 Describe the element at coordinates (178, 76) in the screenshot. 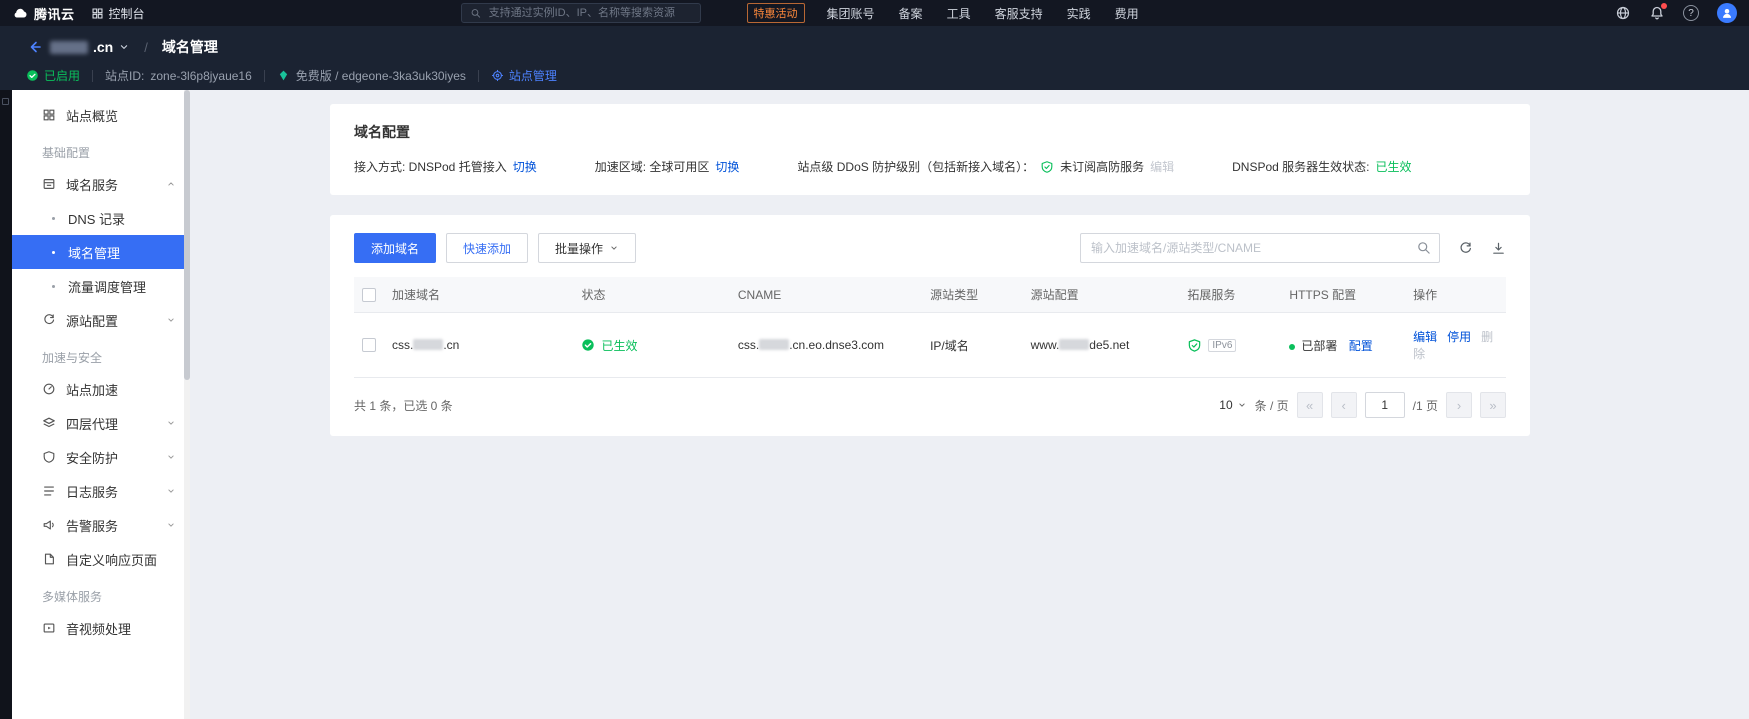

I see `site-id: 站点ID: zone-3l6p8jyaue16` at that location.